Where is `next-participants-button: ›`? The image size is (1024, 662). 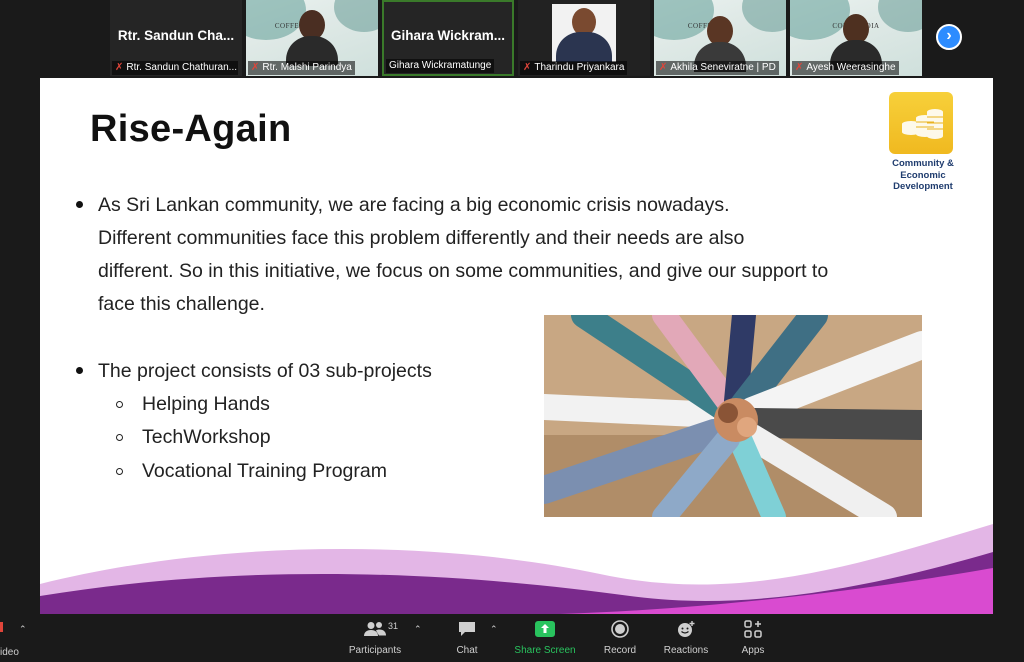 next-participants-button: › is located at coordinates (949, 37).